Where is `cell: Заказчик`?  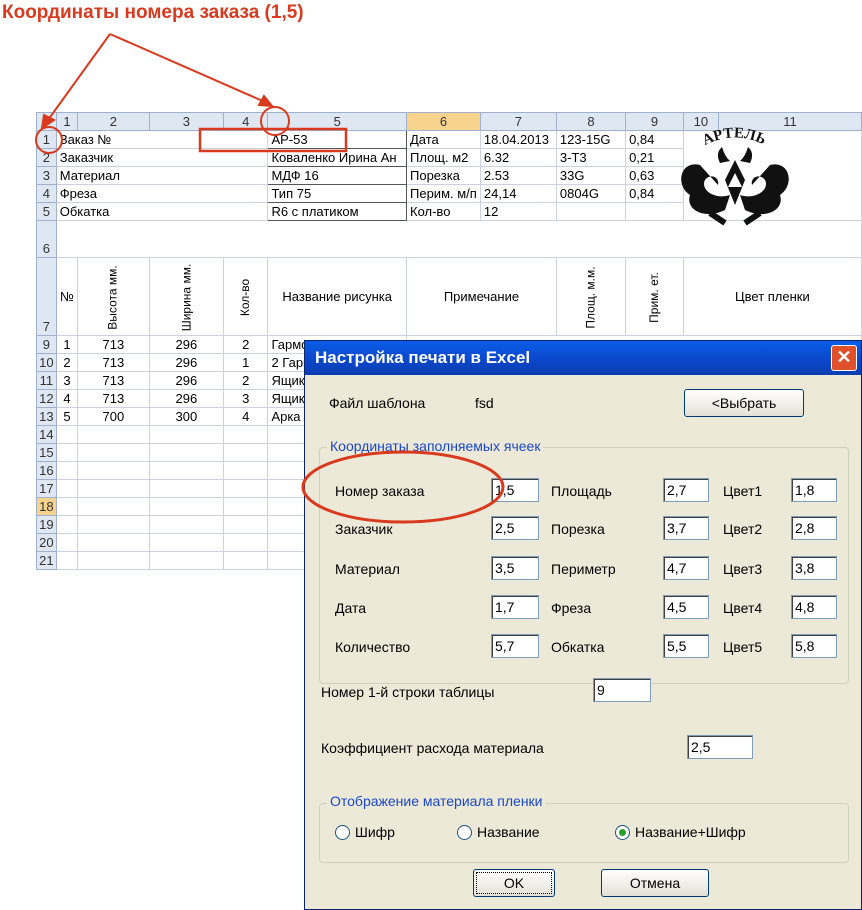
cell: Заказчик is located at coordinates (162, 157).